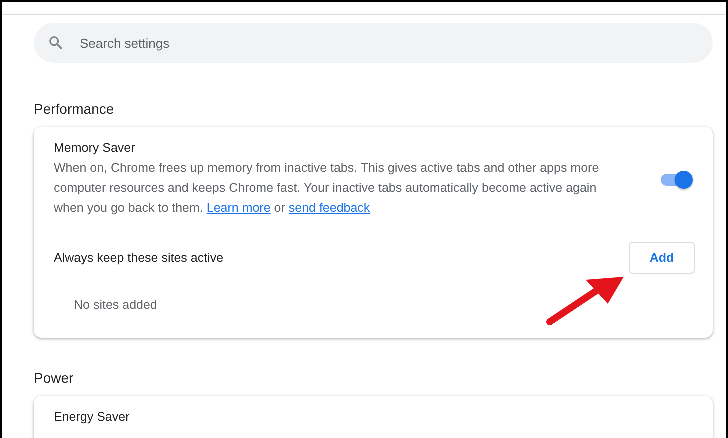  I want to click on section-heading: Performance, so click(75, 109).